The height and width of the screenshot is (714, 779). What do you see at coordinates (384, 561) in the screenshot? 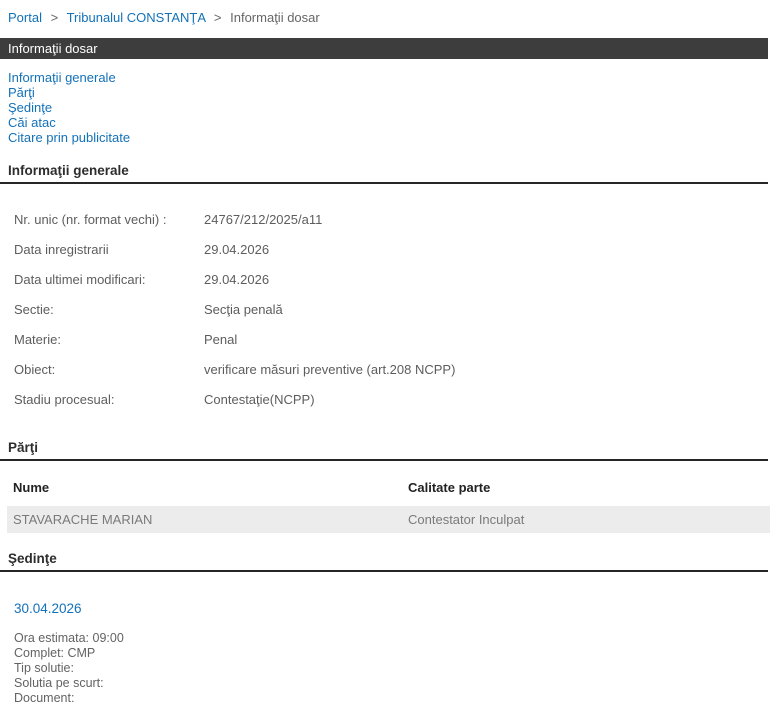
I see `section-heading-sedinte: Şedinţe` at bounding box center [384, 561].